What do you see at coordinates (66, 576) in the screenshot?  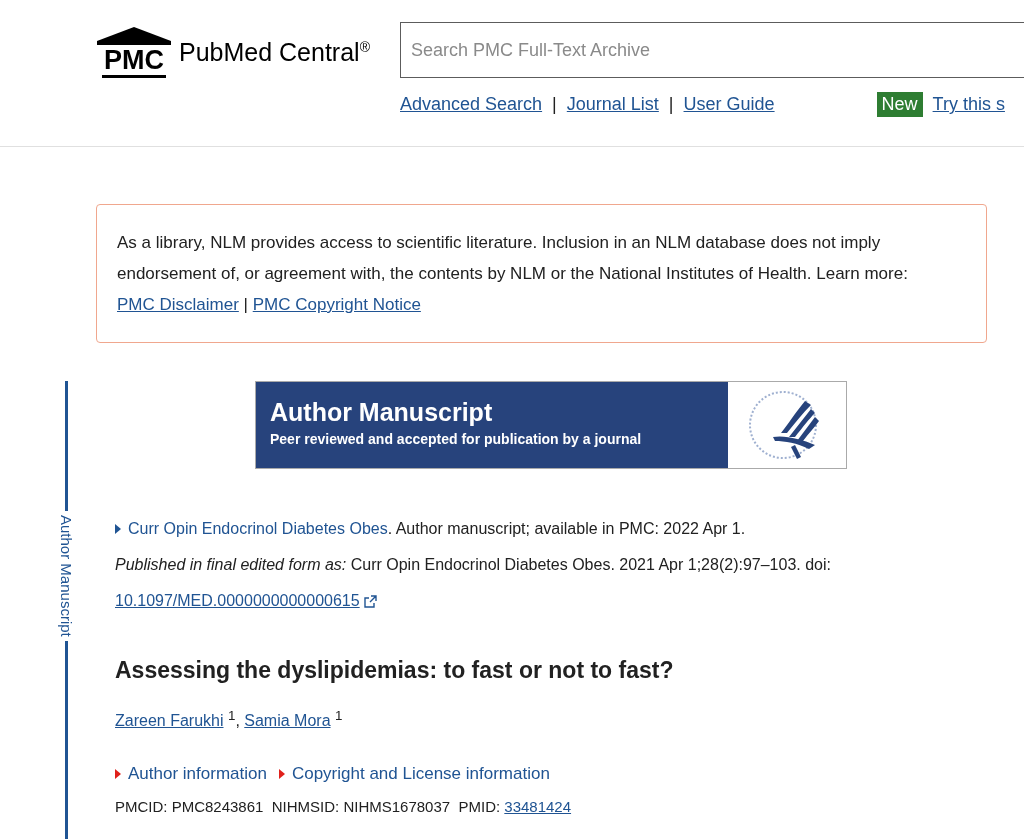 I see `side-label: Author Manuscript` at bounding box center [66, 576].